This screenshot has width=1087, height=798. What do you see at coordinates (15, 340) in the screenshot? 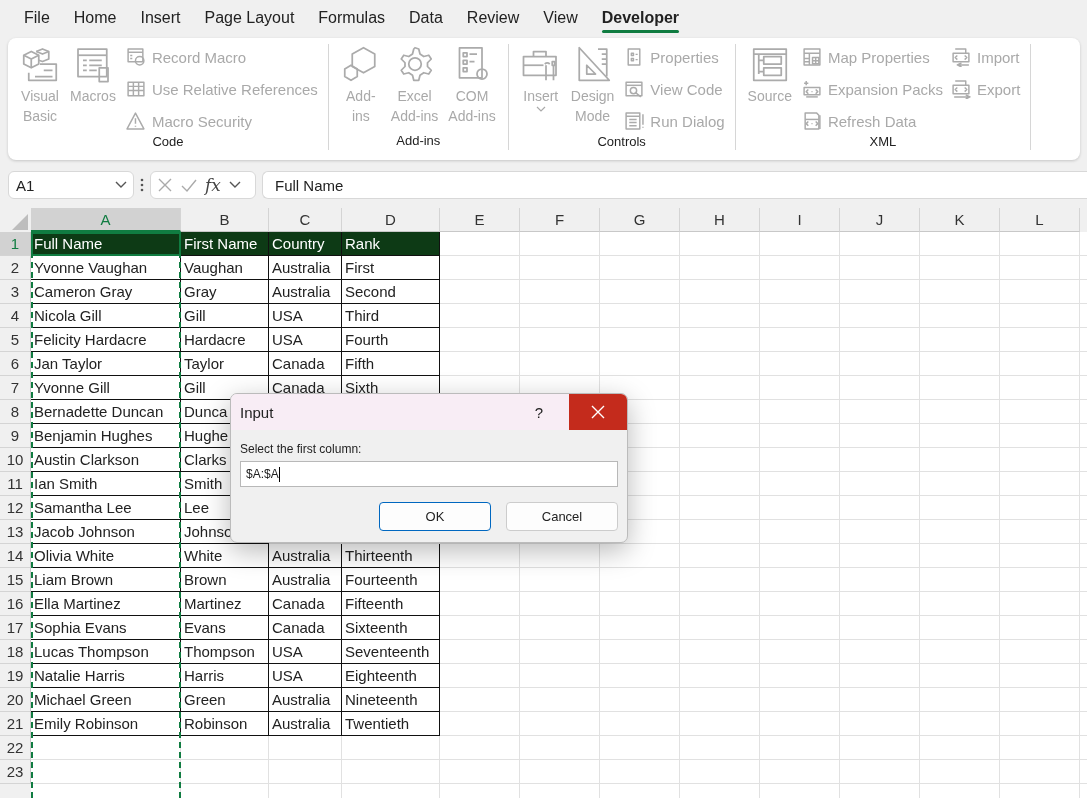
I see `row-header: 5` at bounding box center [15, 340].